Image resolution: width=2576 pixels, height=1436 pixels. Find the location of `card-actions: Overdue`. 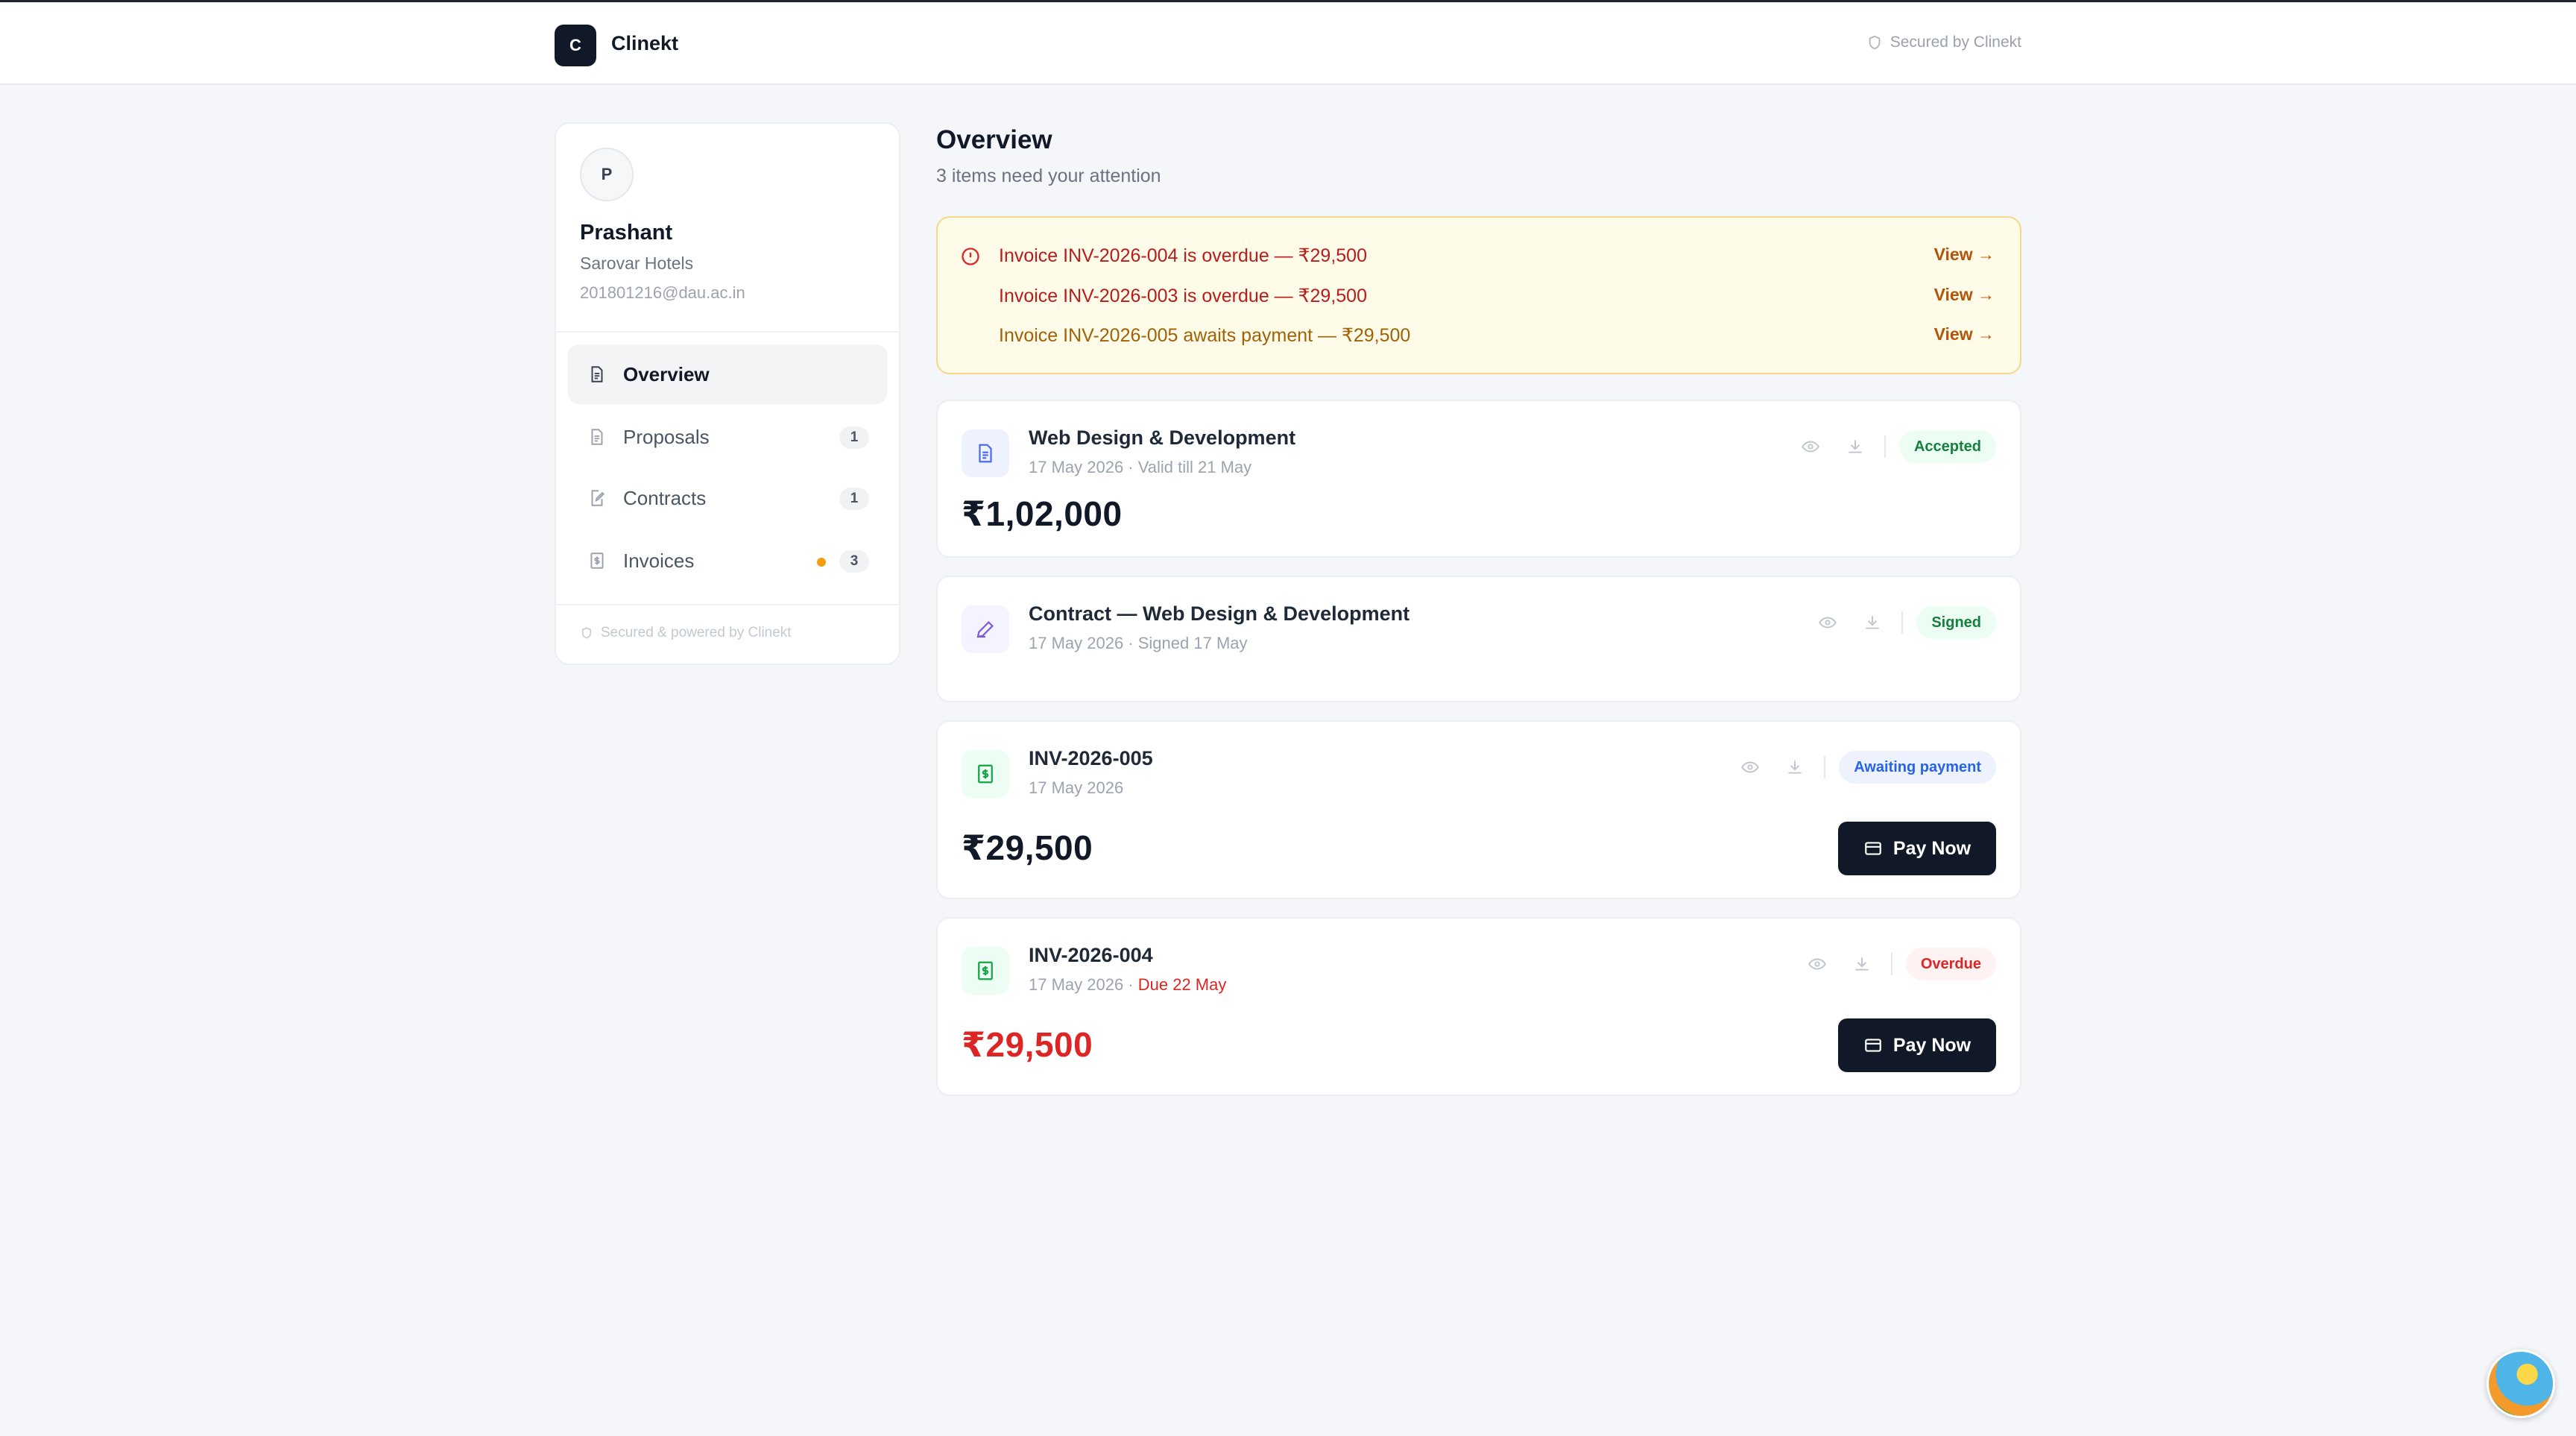

card-actions: Overdue is located at coordinates (1890, 964).